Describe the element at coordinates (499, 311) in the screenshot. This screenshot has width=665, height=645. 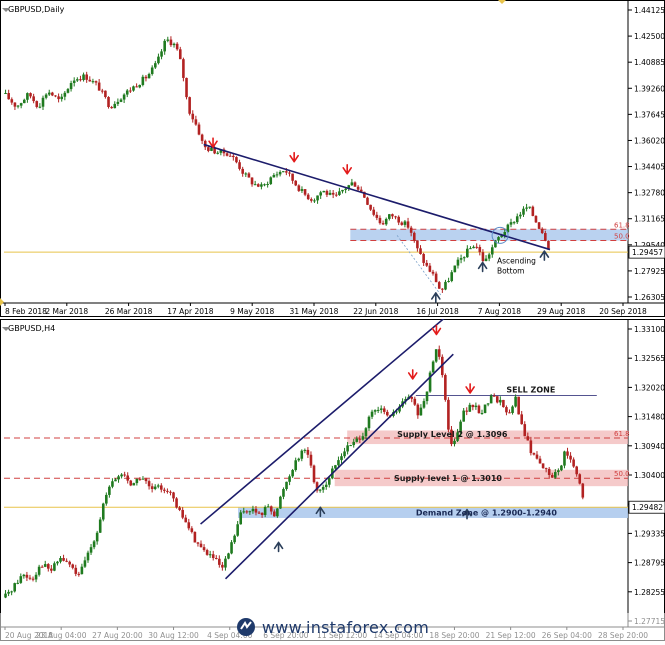
I see `x-tick-label: 7 Aug 2018` at that location.